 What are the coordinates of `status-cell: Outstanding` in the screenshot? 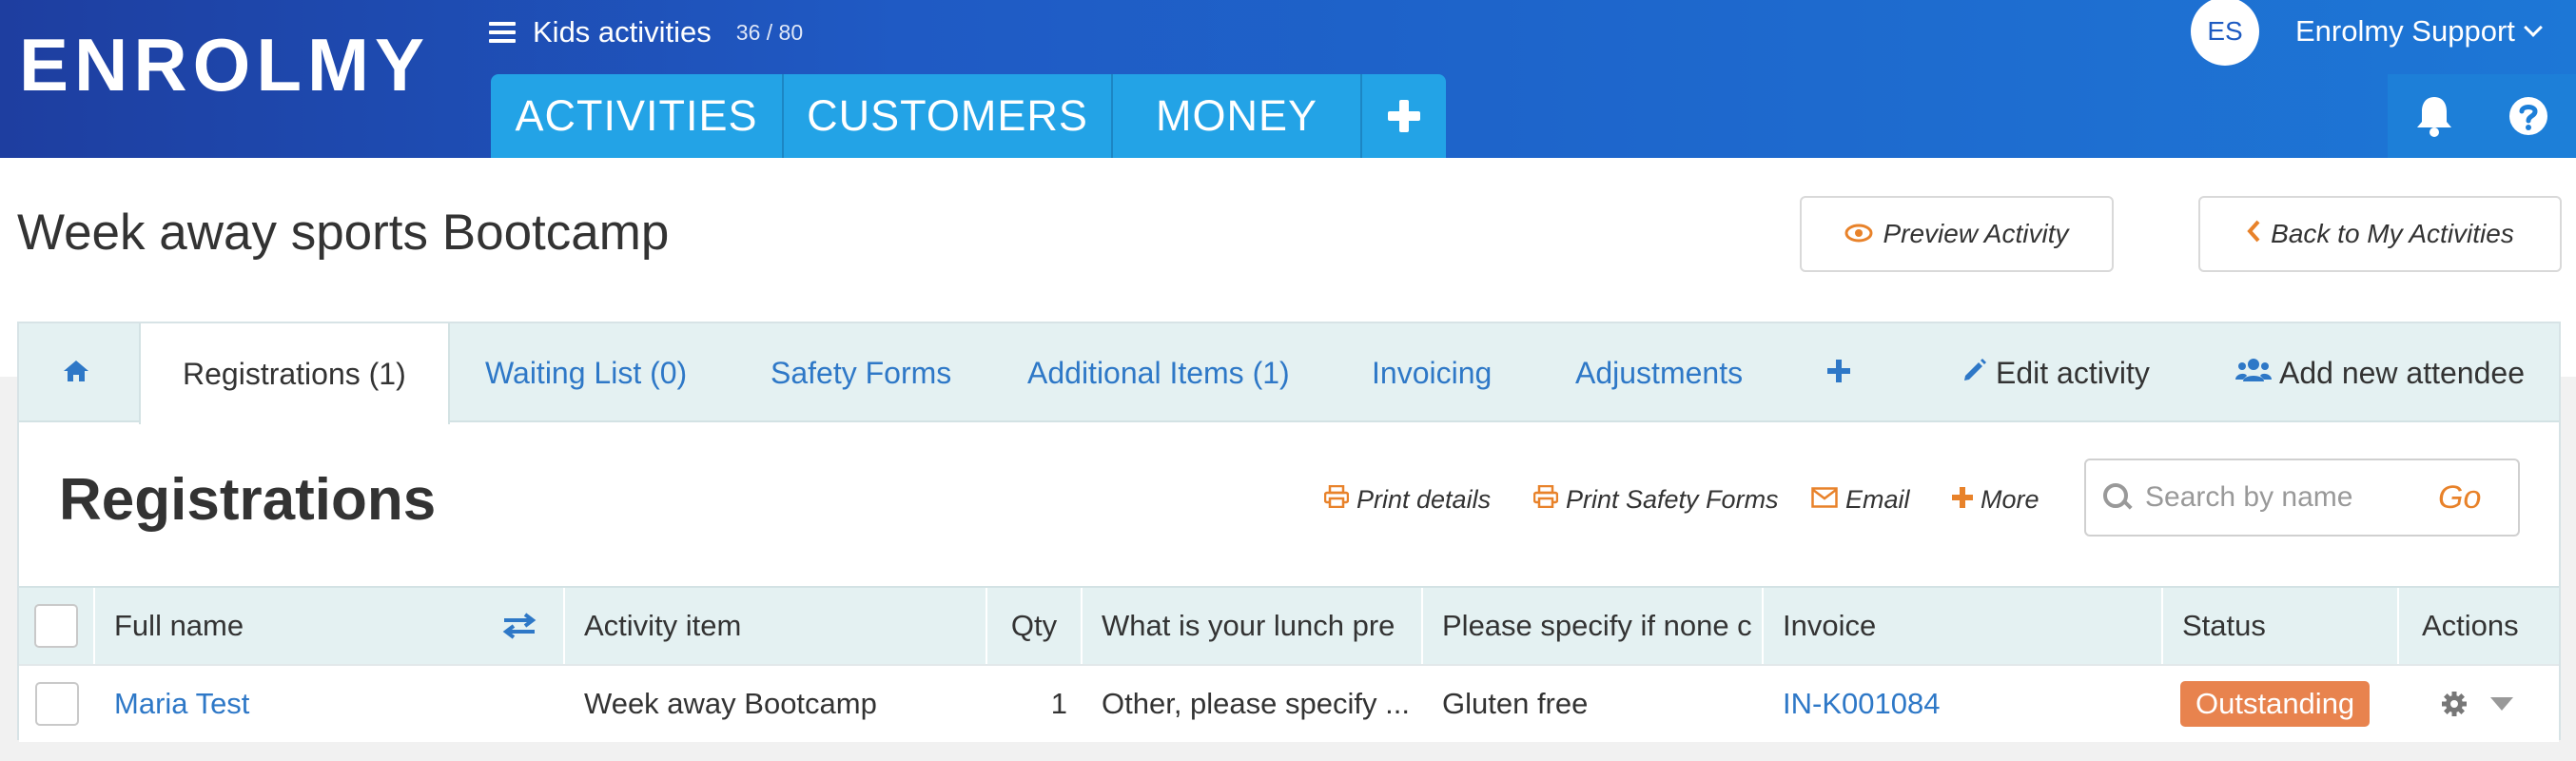 It's located at (2289, 704).